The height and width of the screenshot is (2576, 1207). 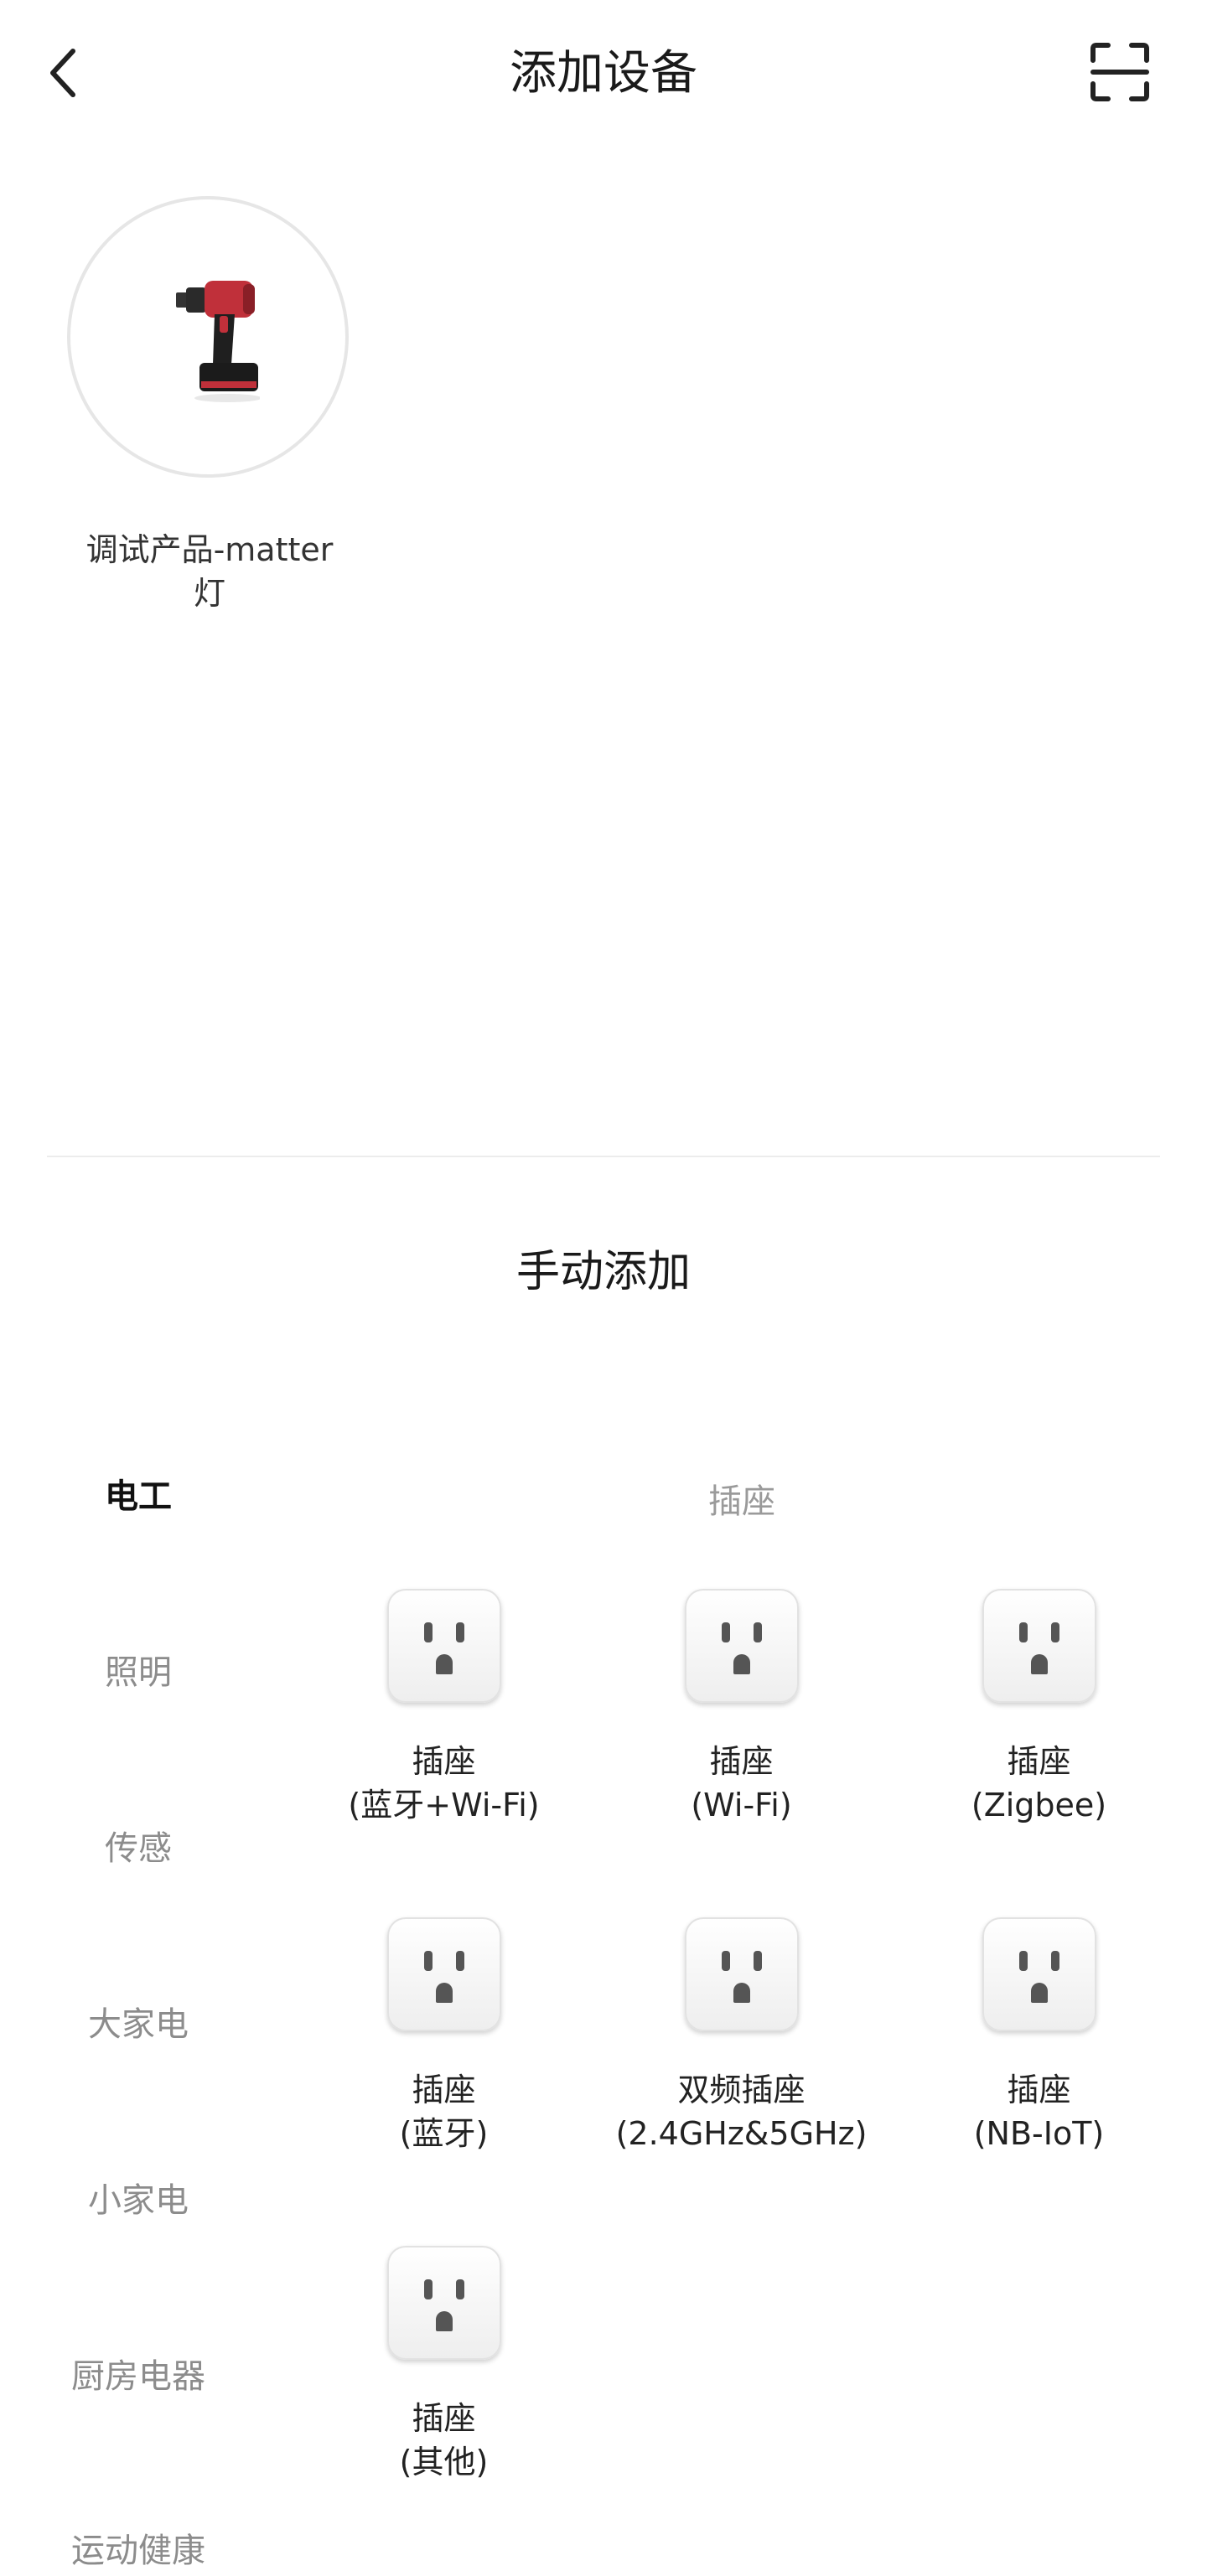 What do you see at coordinates (1039, 2112) in the screenshot?
I see `product-label: 插座 (NB-IoT)` at bounding box center [1039, 2112].